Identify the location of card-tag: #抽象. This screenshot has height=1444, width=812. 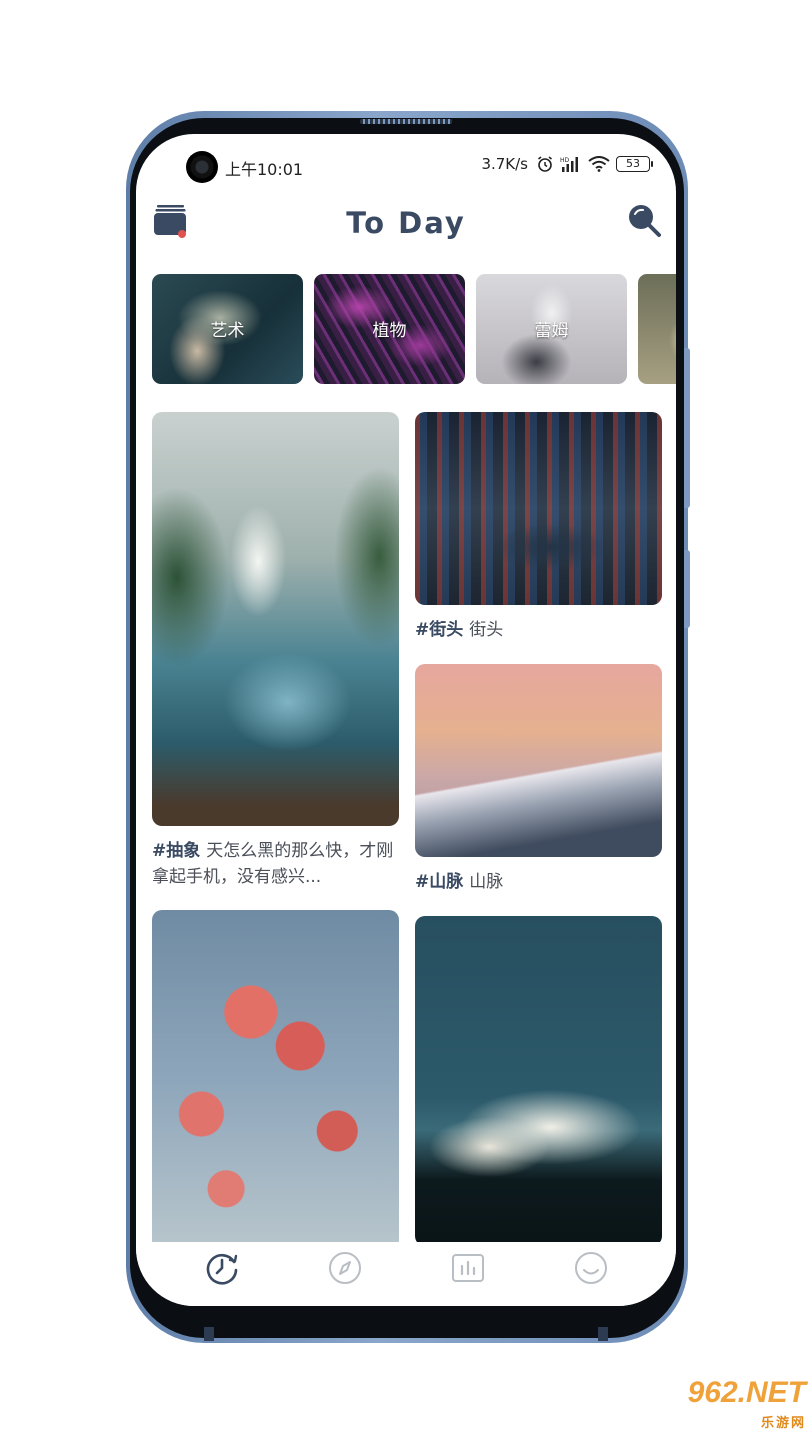
(176, 851).